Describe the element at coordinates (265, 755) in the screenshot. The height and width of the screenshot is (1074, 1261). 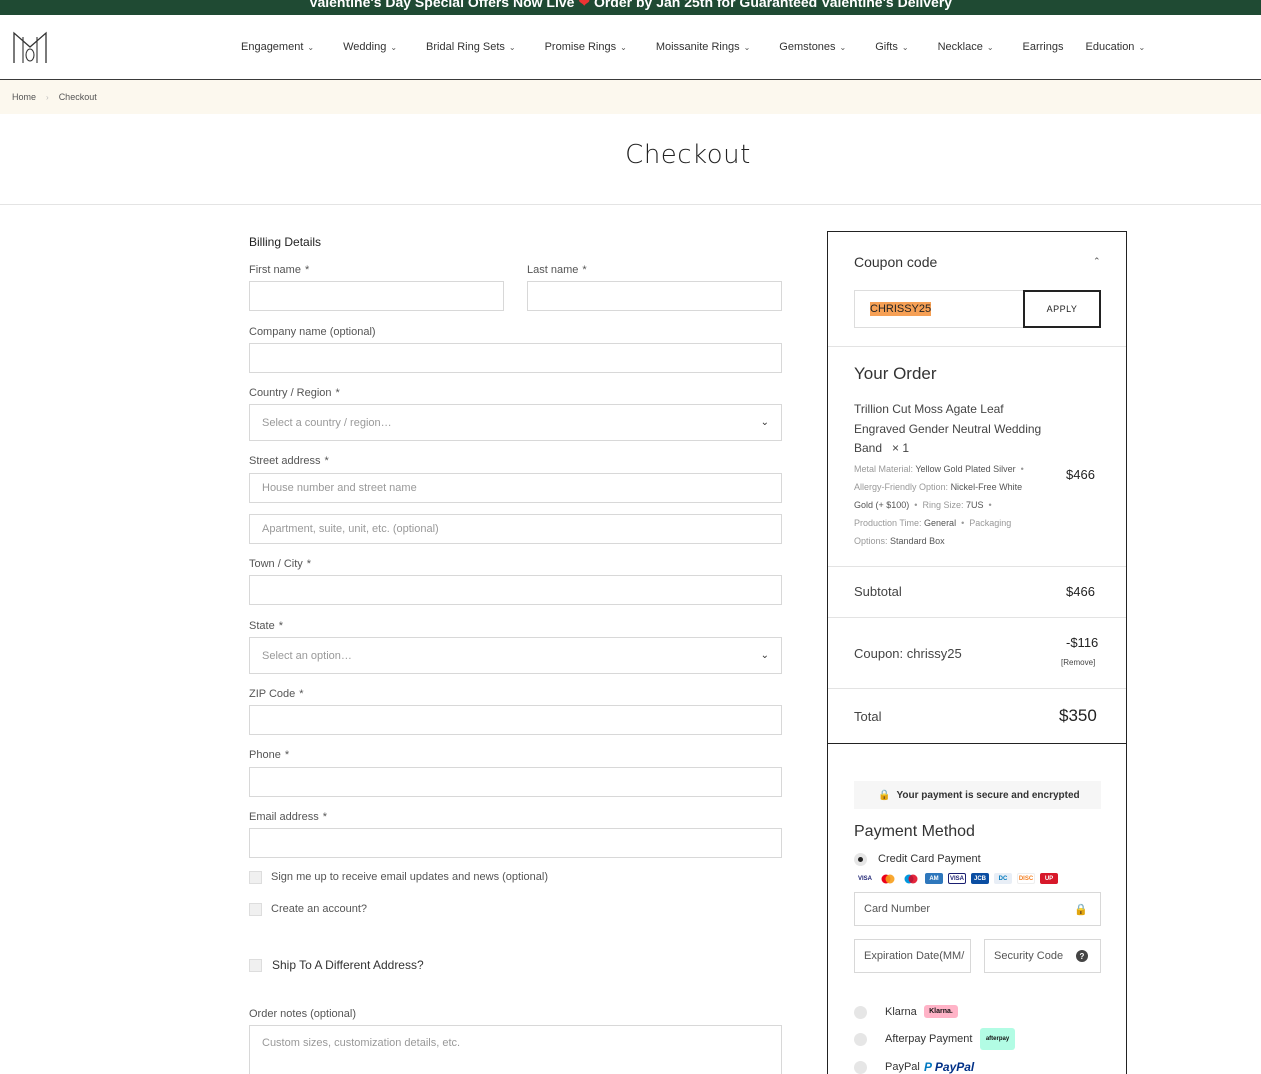
I see `label-text: Phone` at that location.